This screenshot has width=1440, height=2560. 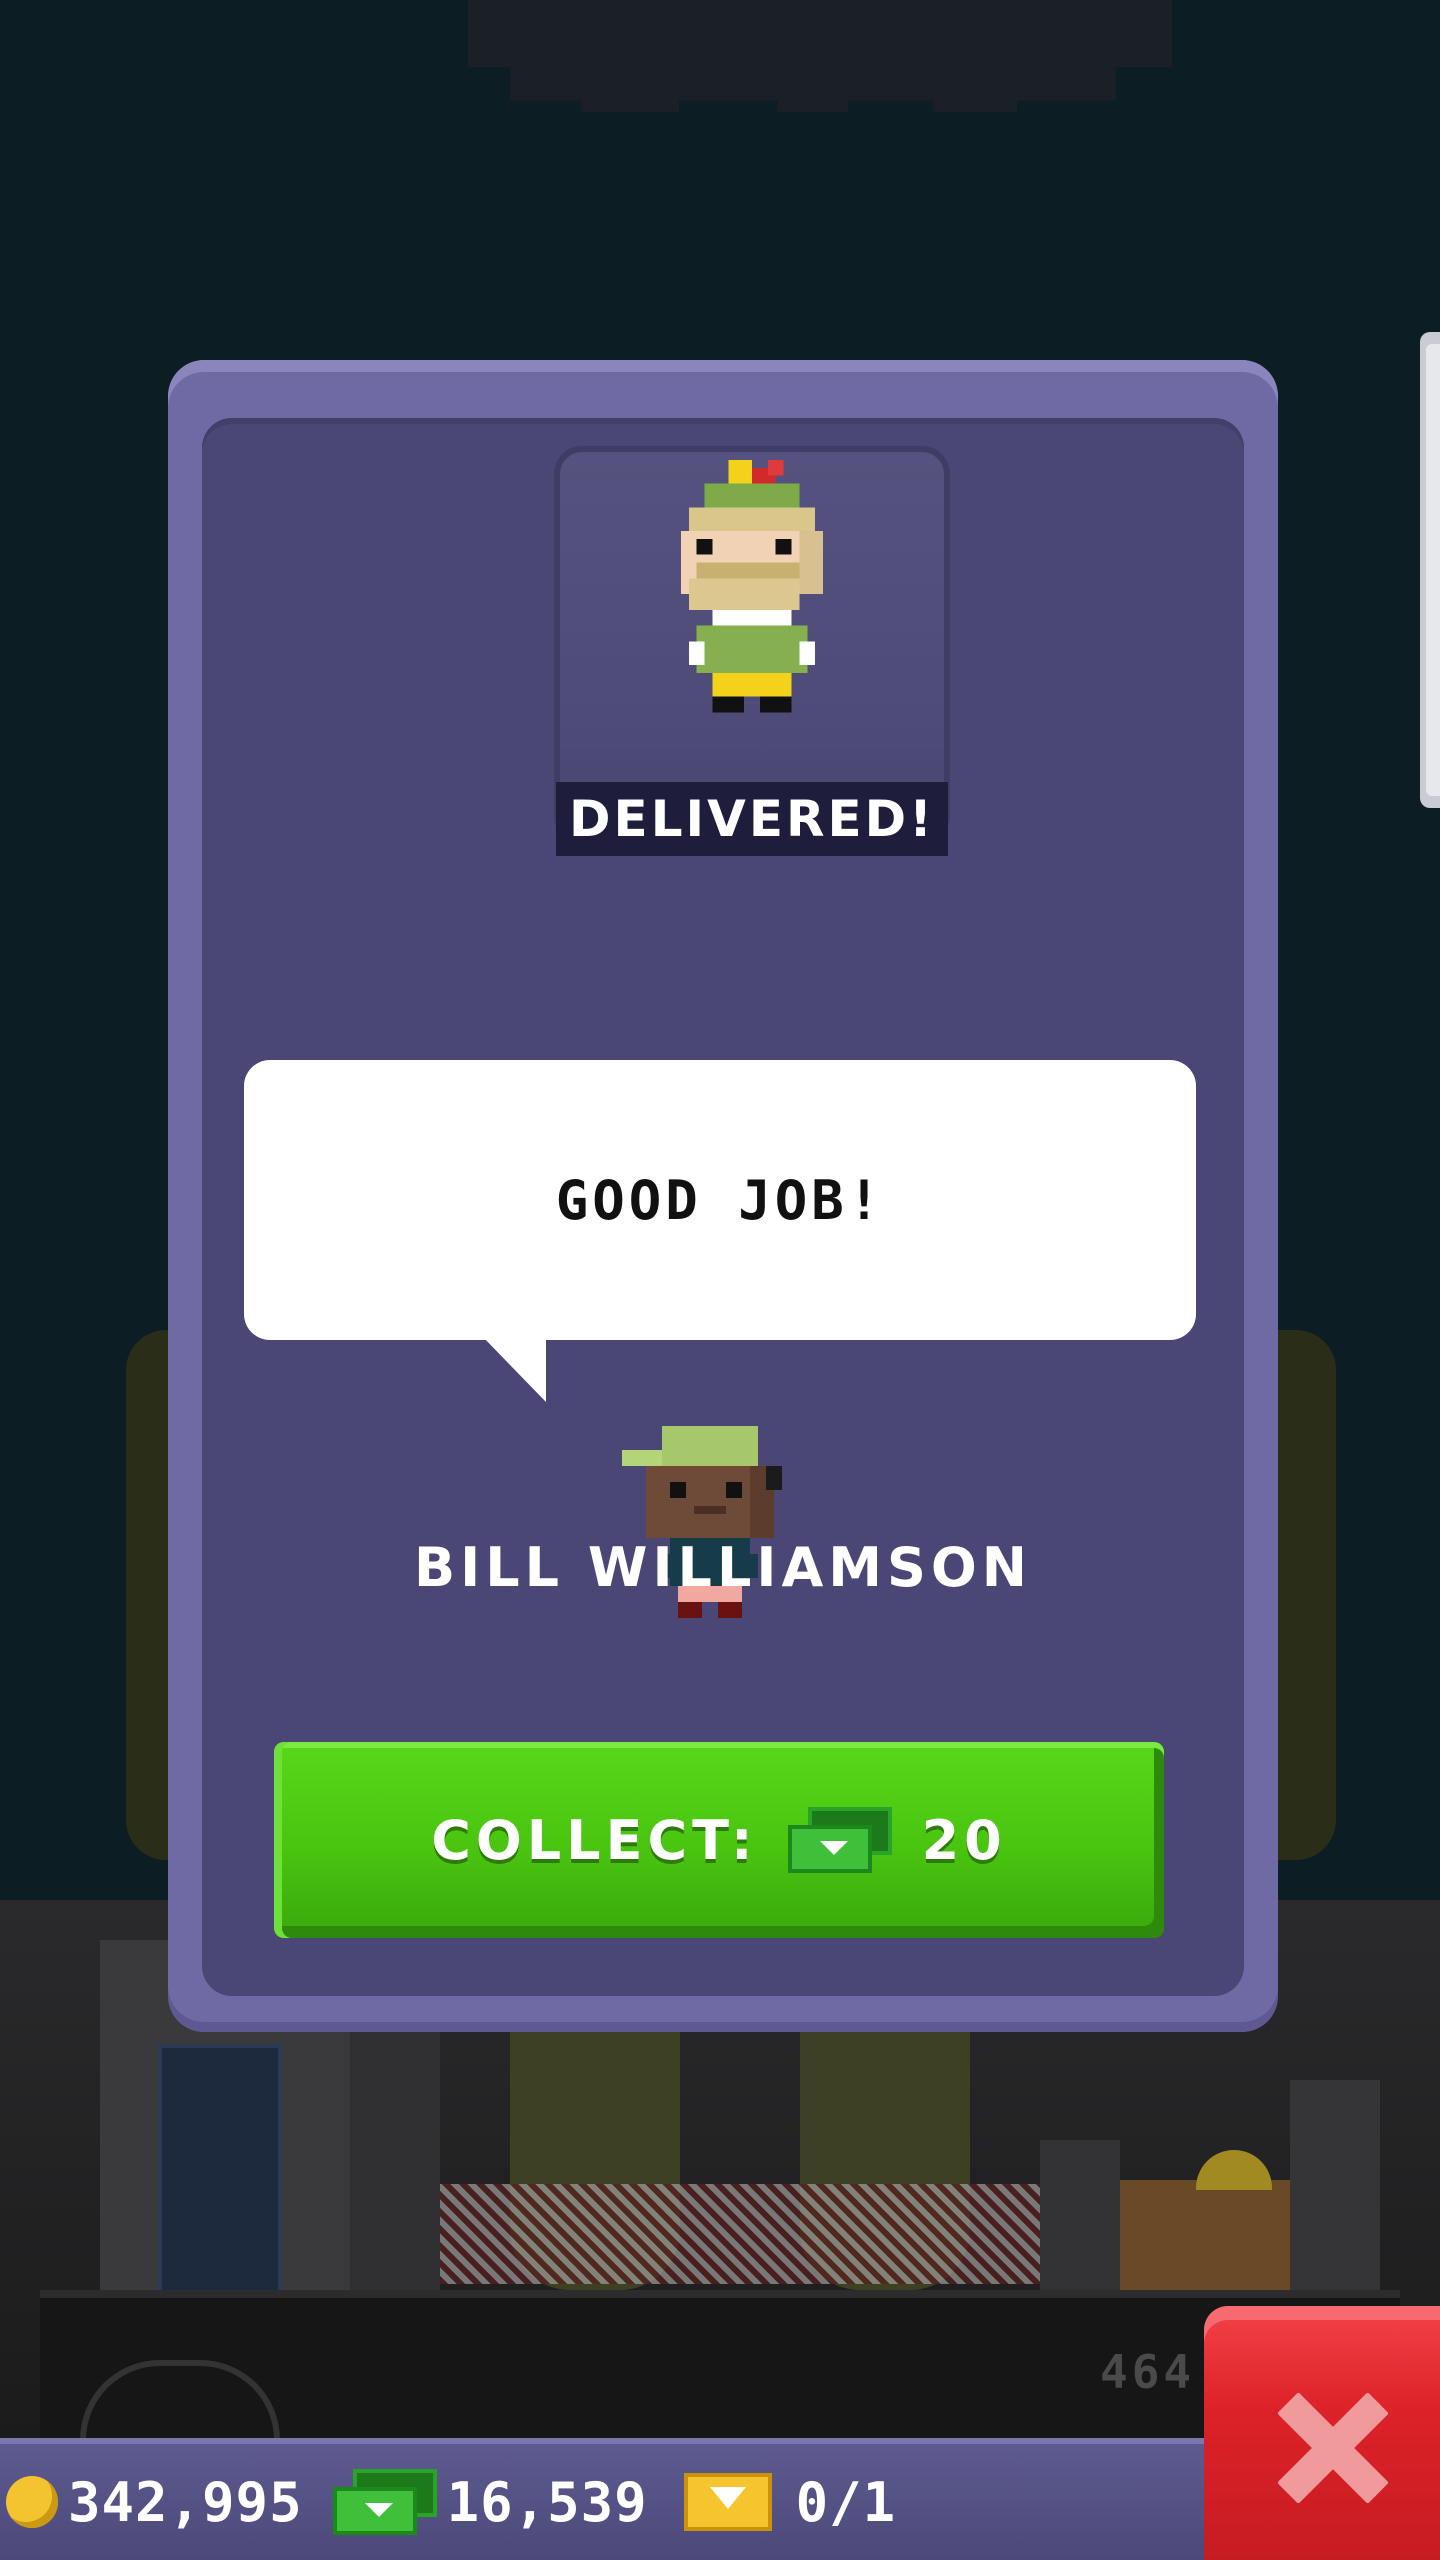 I want to click on collect-label: COLLECT:, so click(x=594, y=1840).